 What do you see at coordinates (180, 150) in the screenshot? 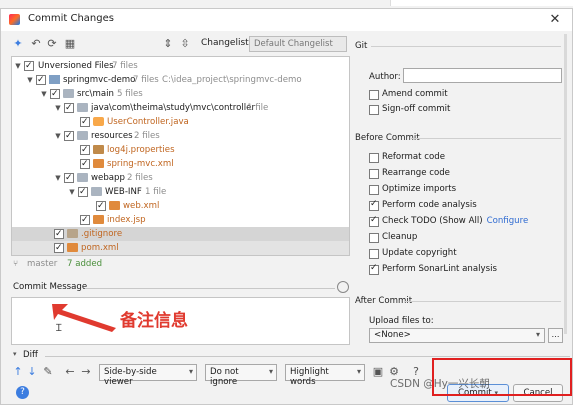
I see `tree-row-log4j: log4j.properties` at bounding box center [180, 150].